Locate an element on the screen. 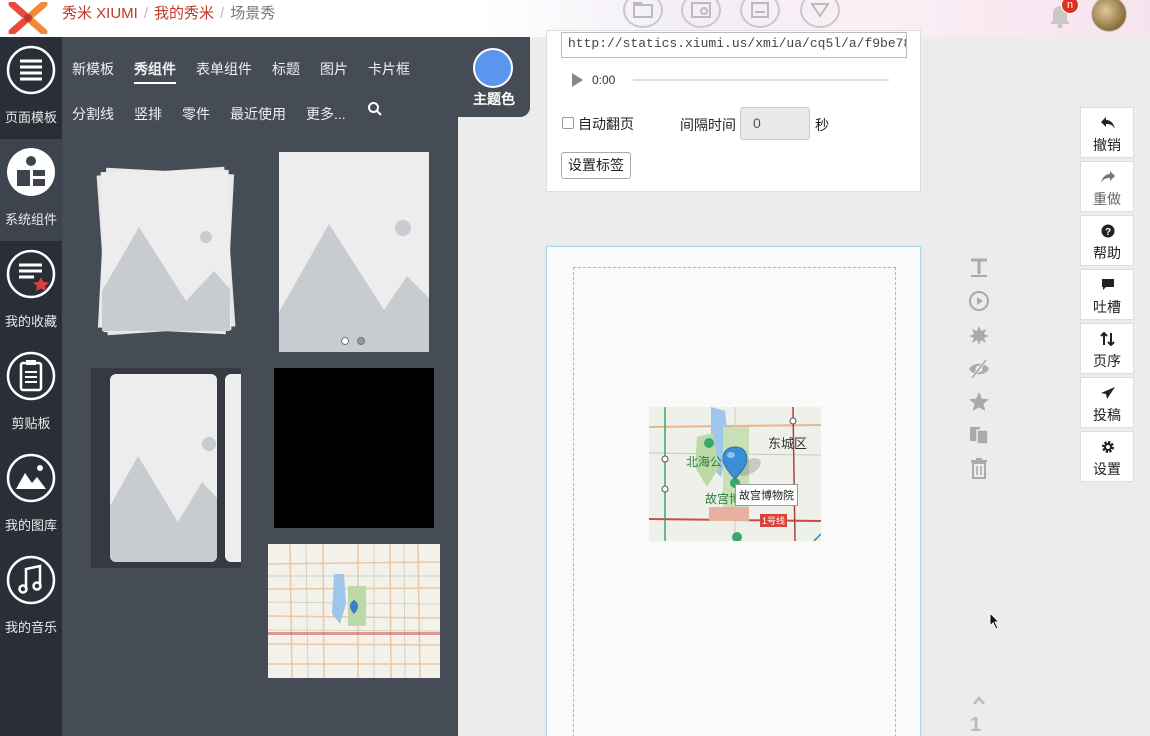 This screenshot has height=736, width=1150. submit-label: 投稿 is located at coordinates (1107, 415).